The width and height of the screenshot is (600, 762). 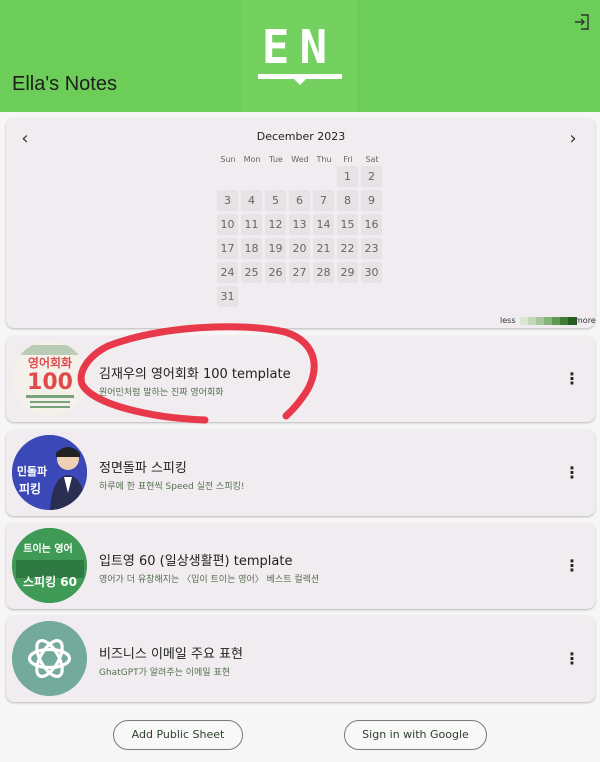 I want to click on sheet-subtitle: 원어민처럼 말하는 진짜 영어회화, so click(x=161, y=393).